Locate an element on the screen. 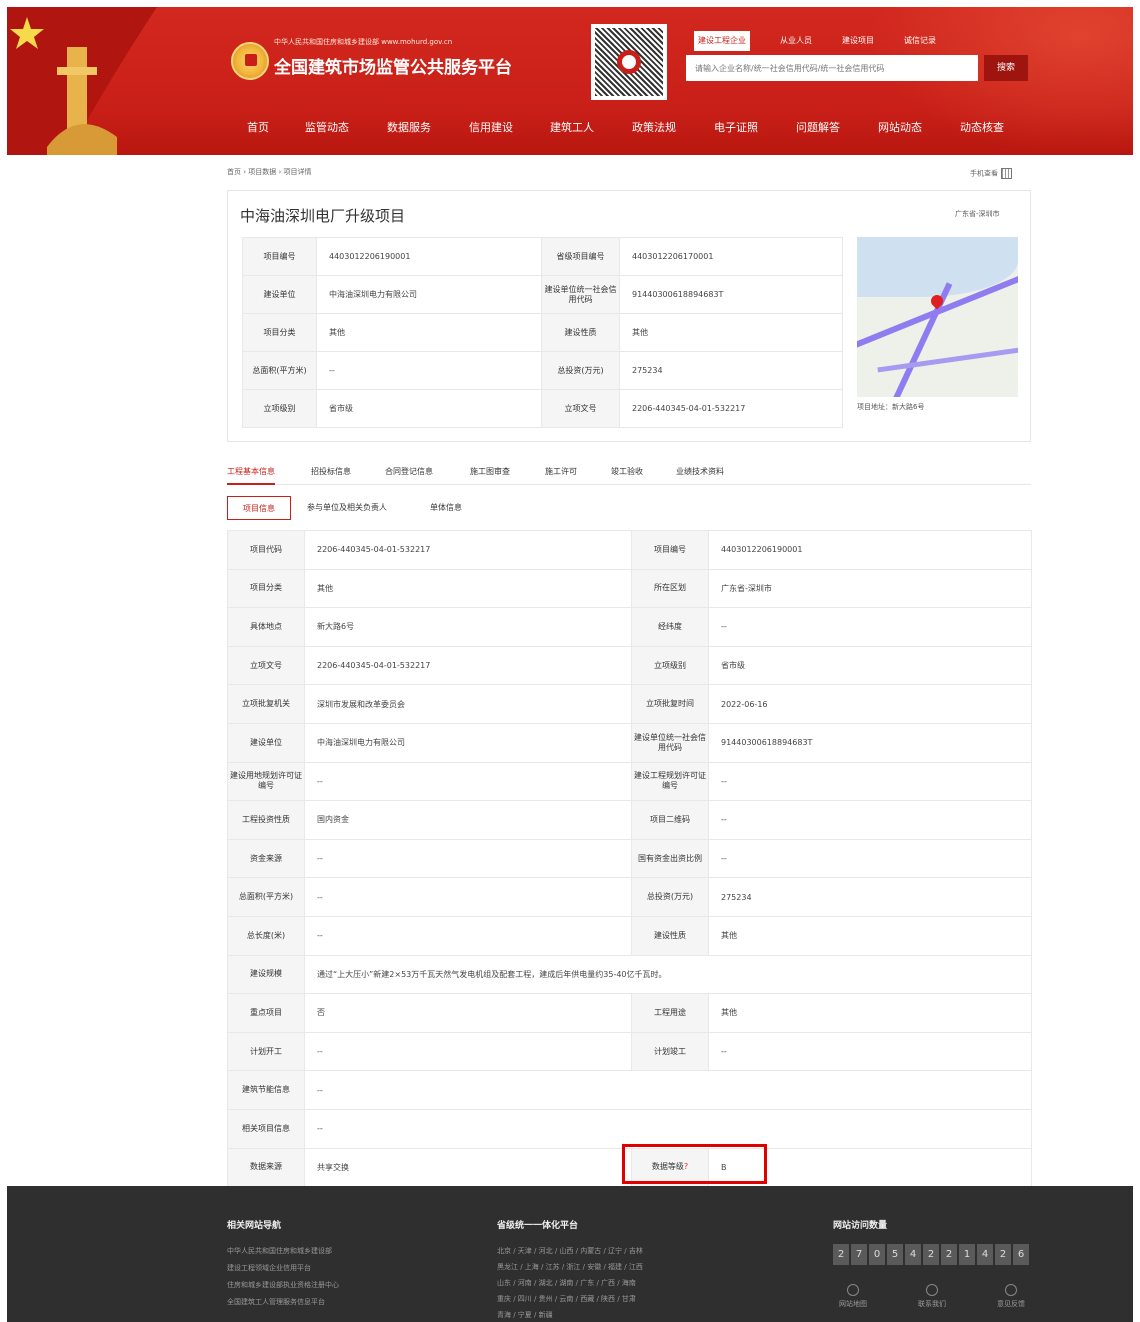 This screenshot has height=1322, width=1140. field-label-text: 所在区划 is located at coordinates (670, 588).